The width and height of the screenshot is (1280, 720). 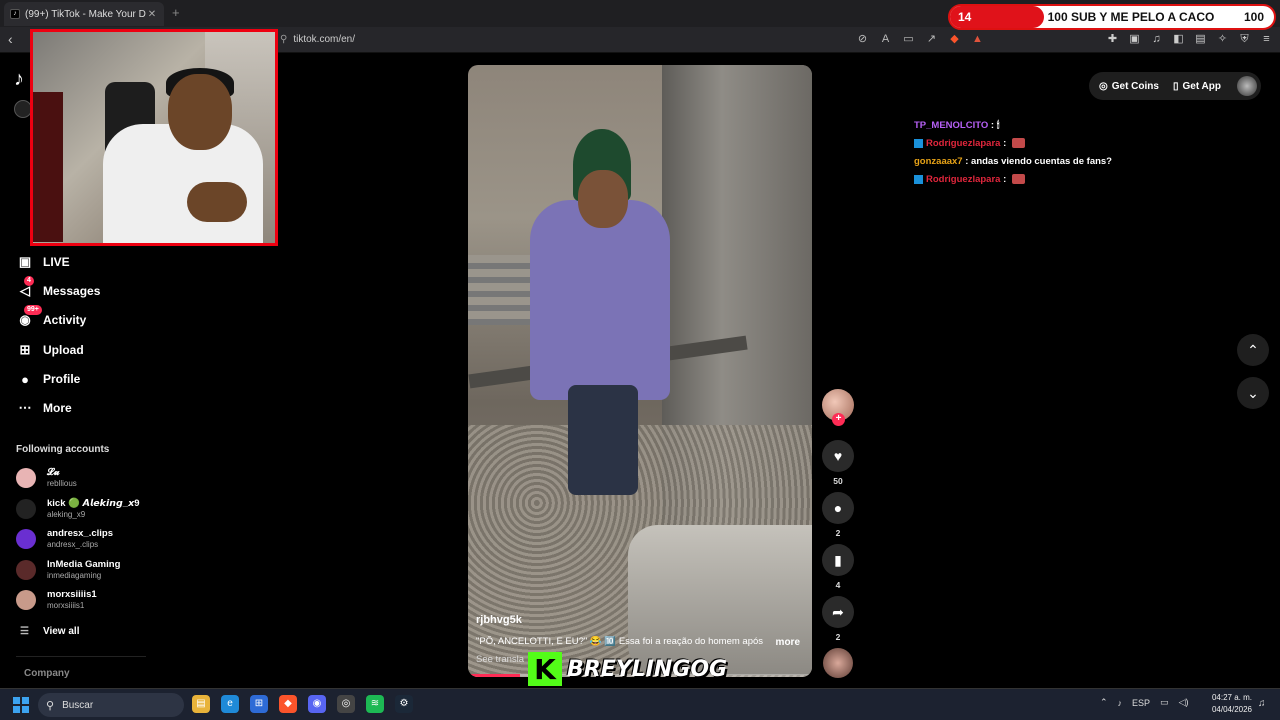 I want to click on clock-date: 04/04/2026, so click(x=1231, y=709).